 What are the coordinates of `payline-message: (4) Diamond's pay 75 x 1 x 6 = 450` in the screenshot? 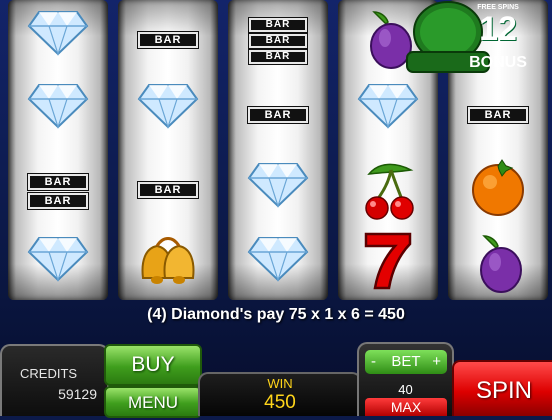 It's located at (276, 314).